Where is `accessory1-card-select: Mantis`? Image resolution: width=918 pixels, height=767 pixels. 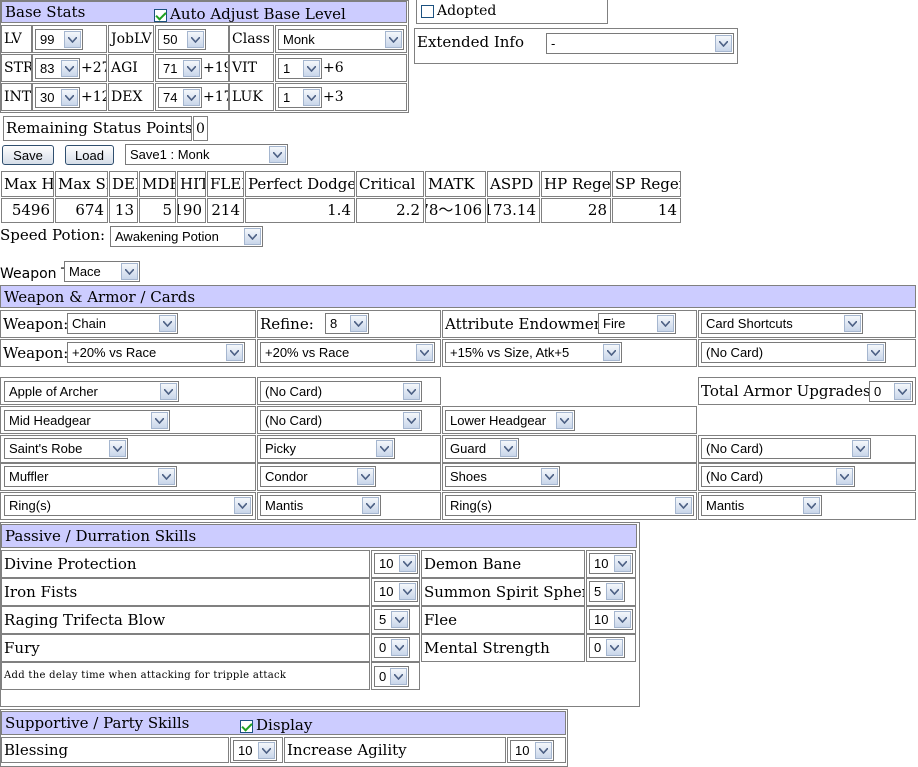
accessory1-card-select: Mantis is located at coordinates (320, 505).